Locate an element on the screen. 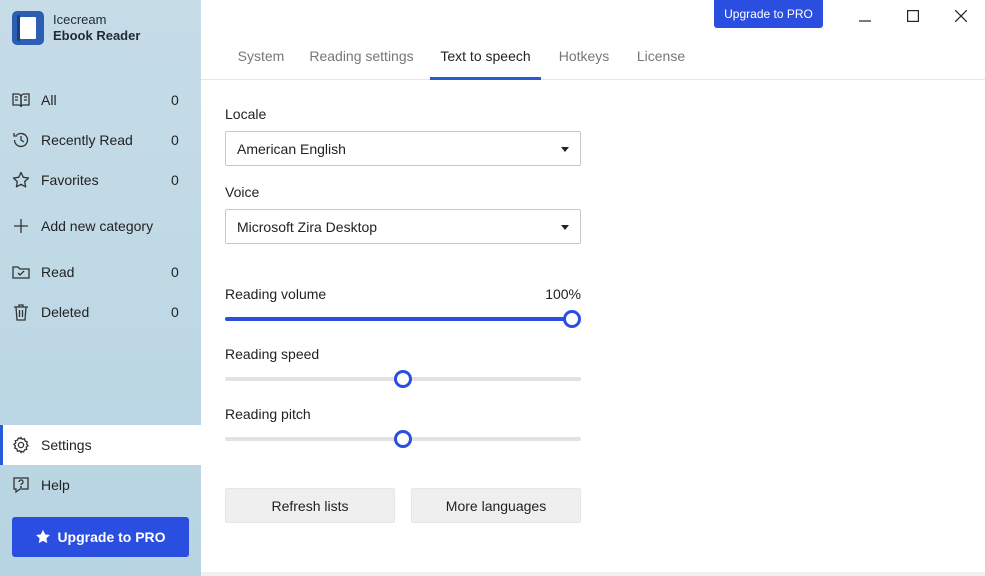  reading-volume-value: 100% is located at coordinates (563, 294).